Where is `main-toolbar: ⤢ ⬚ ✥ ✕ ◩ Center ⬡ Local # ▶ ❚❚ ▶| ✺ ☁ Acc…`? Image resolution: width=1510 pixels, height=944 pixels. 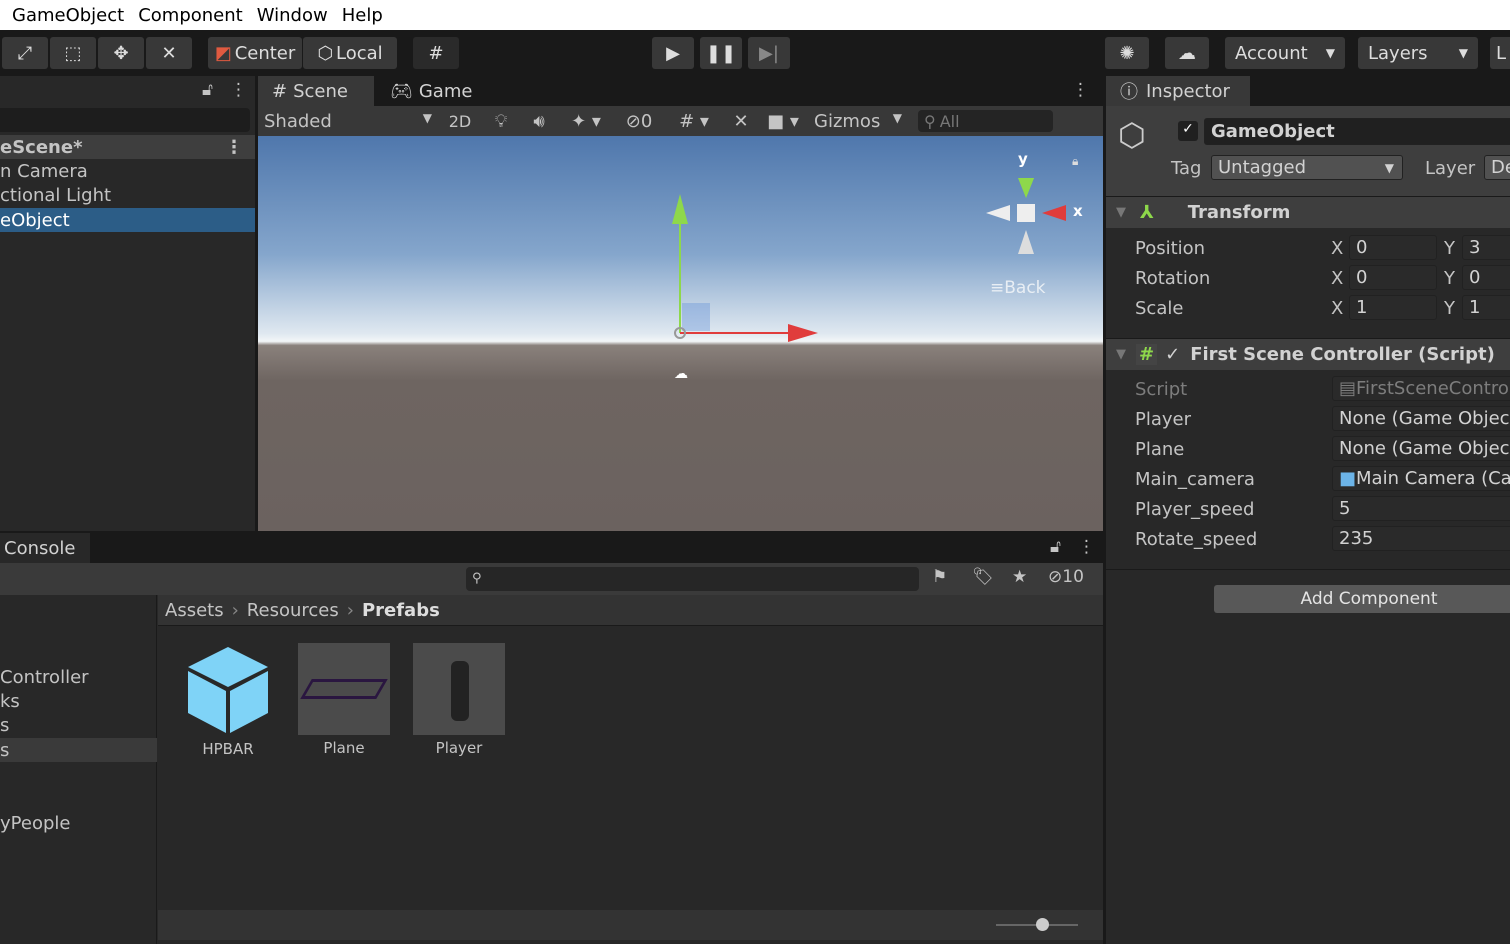 main-toolbar: ⤢ ⬚ ✥ ✕ ◩ Center ⬡ Local # ▶ ❚❚ ▶| ✺ ☁ Acc… is located at coordinates (755, 53).